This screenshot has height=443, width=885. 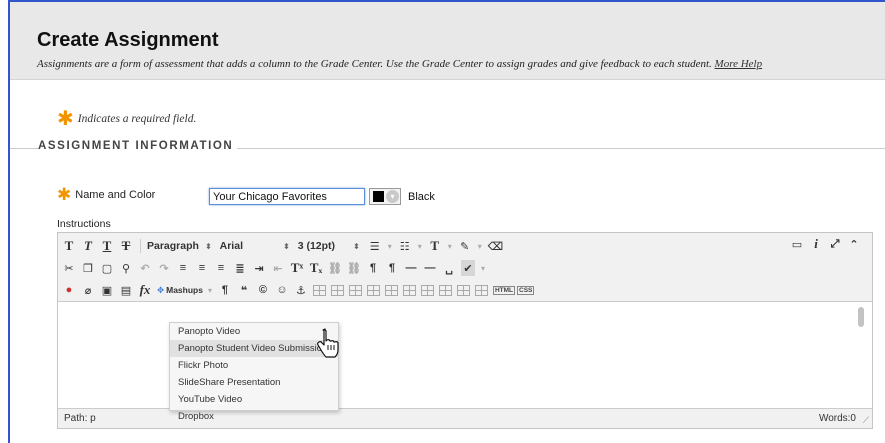 What do you see at coordinates (447, 147) in the screenshot?
I see `section-header: ASSIGNMENT INFORMATION` at bounding box center [447, 147].